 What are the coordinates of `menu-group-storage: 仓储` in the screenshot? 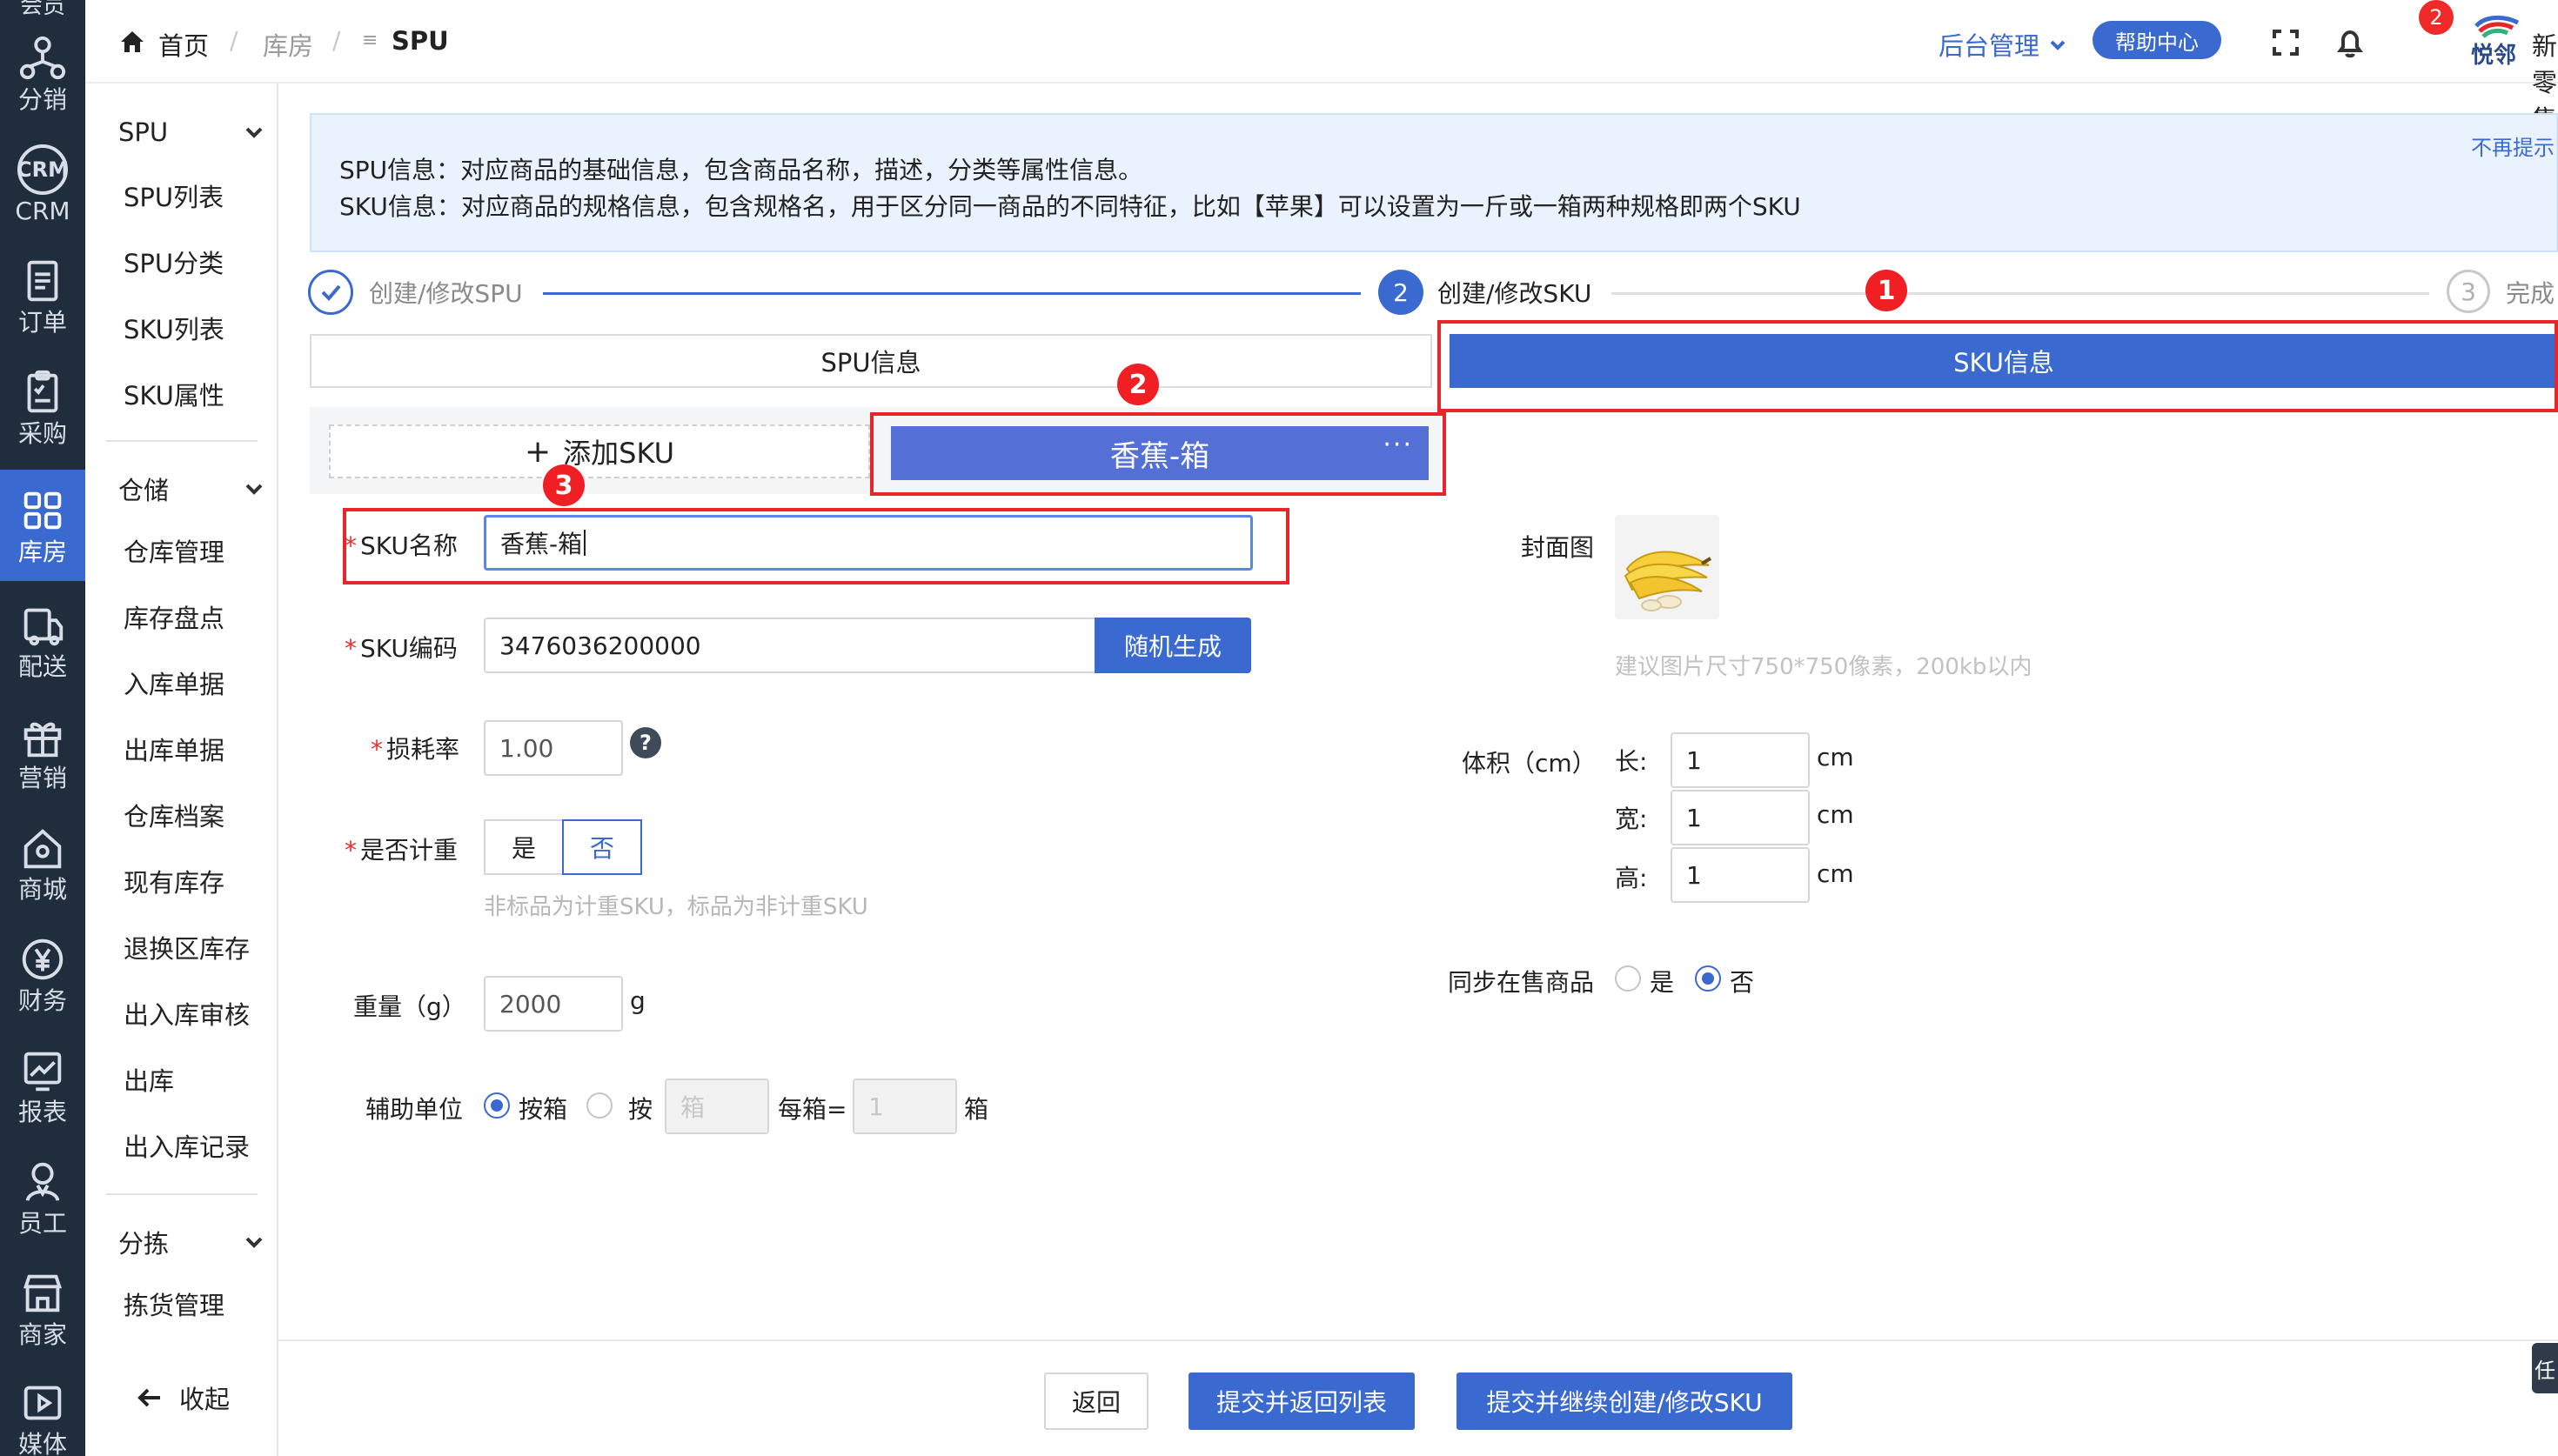 It's located at (192, 489).